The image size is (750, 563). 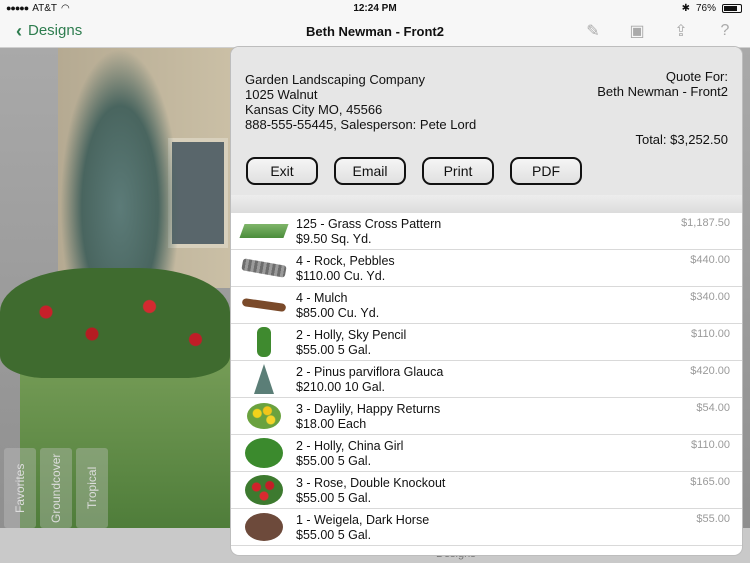 What do you see at coordinates (264, 342) in the screenshot?
I see `holly-sky-thumbnail` at bounding box center [264, 342].